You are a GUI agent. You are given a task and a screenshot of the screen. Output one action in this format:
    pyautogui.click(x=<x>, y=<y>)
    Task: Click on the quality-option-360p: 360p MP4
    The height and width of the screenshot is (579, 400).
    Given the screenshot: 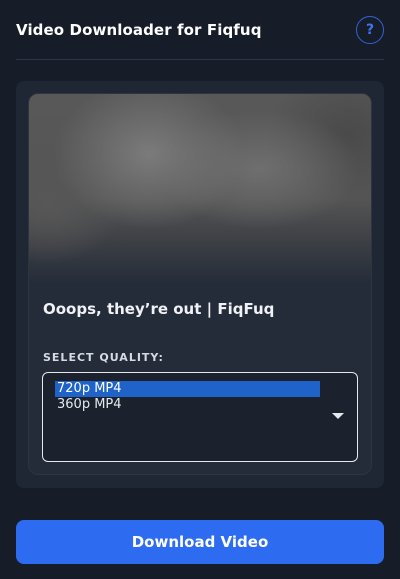 What is the action you would take?
    pyautogui.click(x=187, y=405)
    